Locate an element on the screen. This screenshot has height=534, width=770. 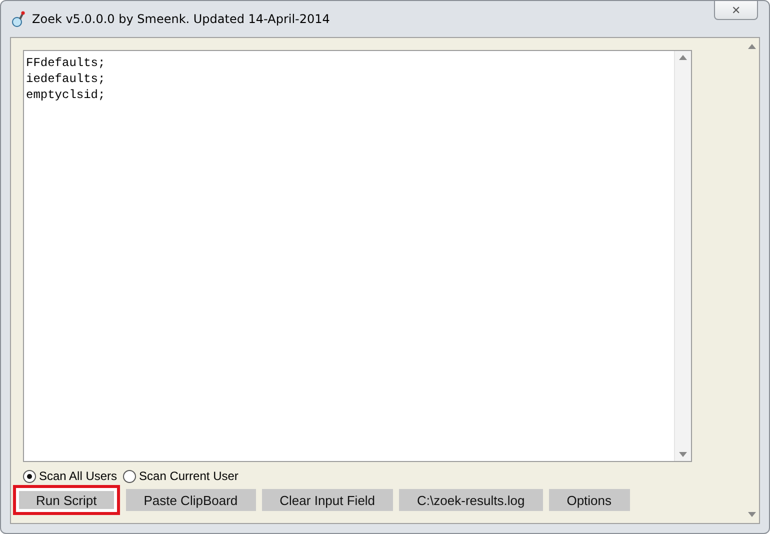
action-button: Clear Input Field is located at coordinates (328, 500).